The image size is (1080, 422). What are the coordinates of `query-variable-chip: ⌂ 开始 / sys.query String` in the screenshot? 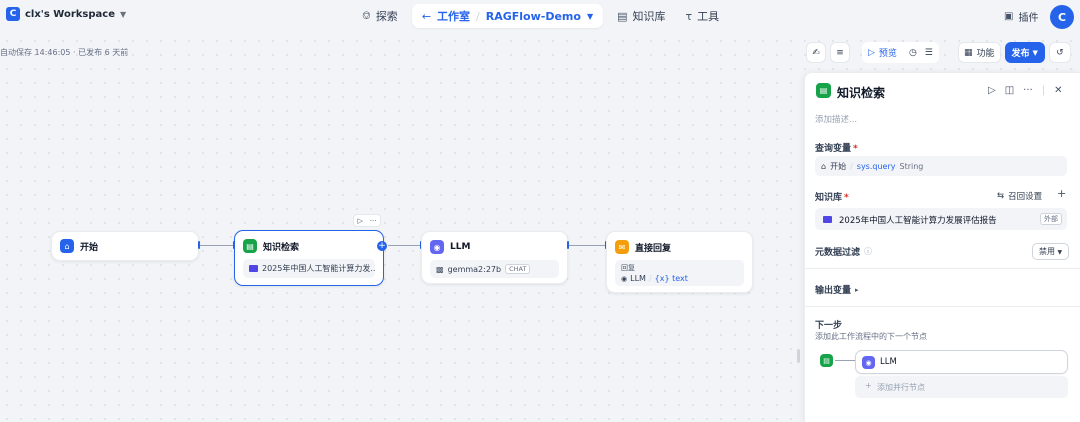 It's located at (872, 166).